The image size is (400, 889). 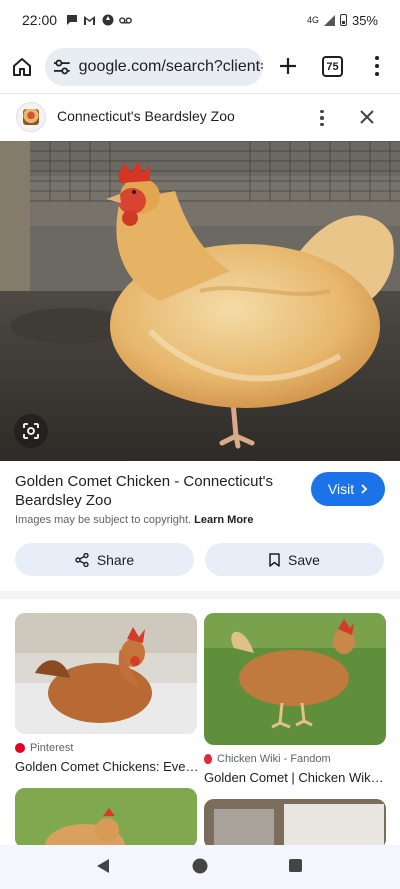 What do you see at coordinates (146, 116) in the screenshot?
I see `source-name: Connecticut's Beardsley Zoo` at bounding box center [146, 116].